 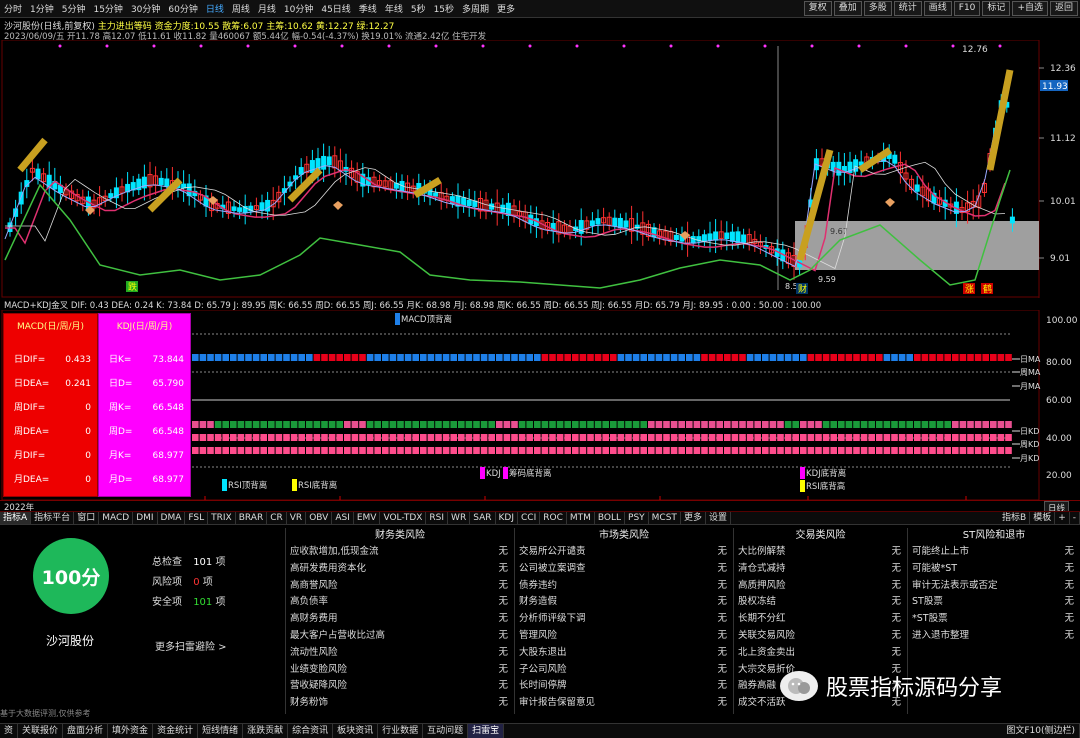 I want to click on period-tab: 季线, so click(x=368, y=8).